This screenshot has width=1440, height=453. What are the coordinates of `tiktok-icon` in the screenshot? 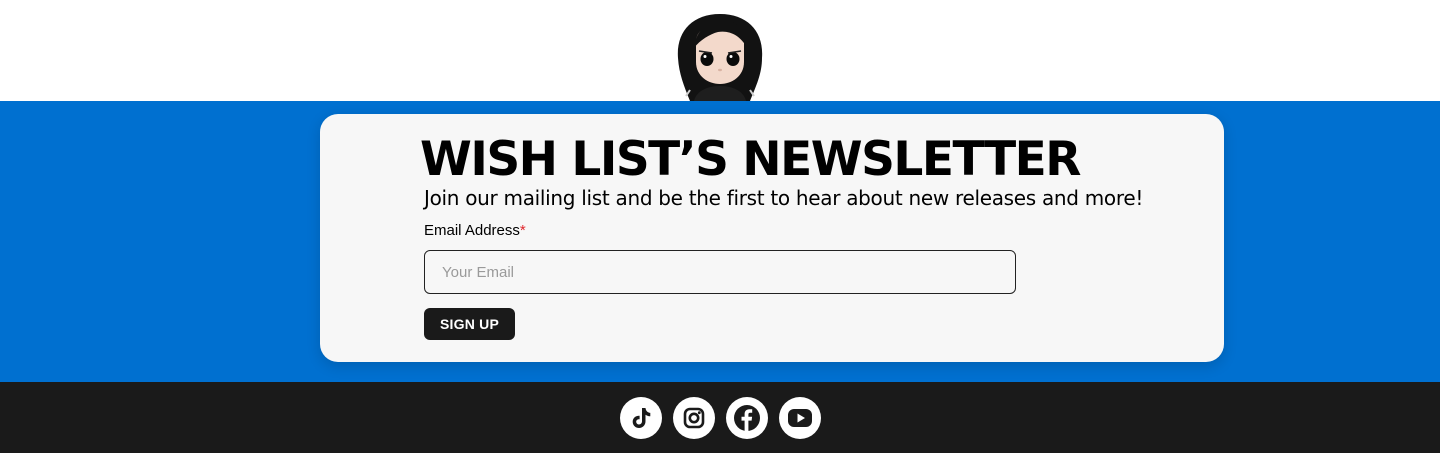 It's located at (641, 418).